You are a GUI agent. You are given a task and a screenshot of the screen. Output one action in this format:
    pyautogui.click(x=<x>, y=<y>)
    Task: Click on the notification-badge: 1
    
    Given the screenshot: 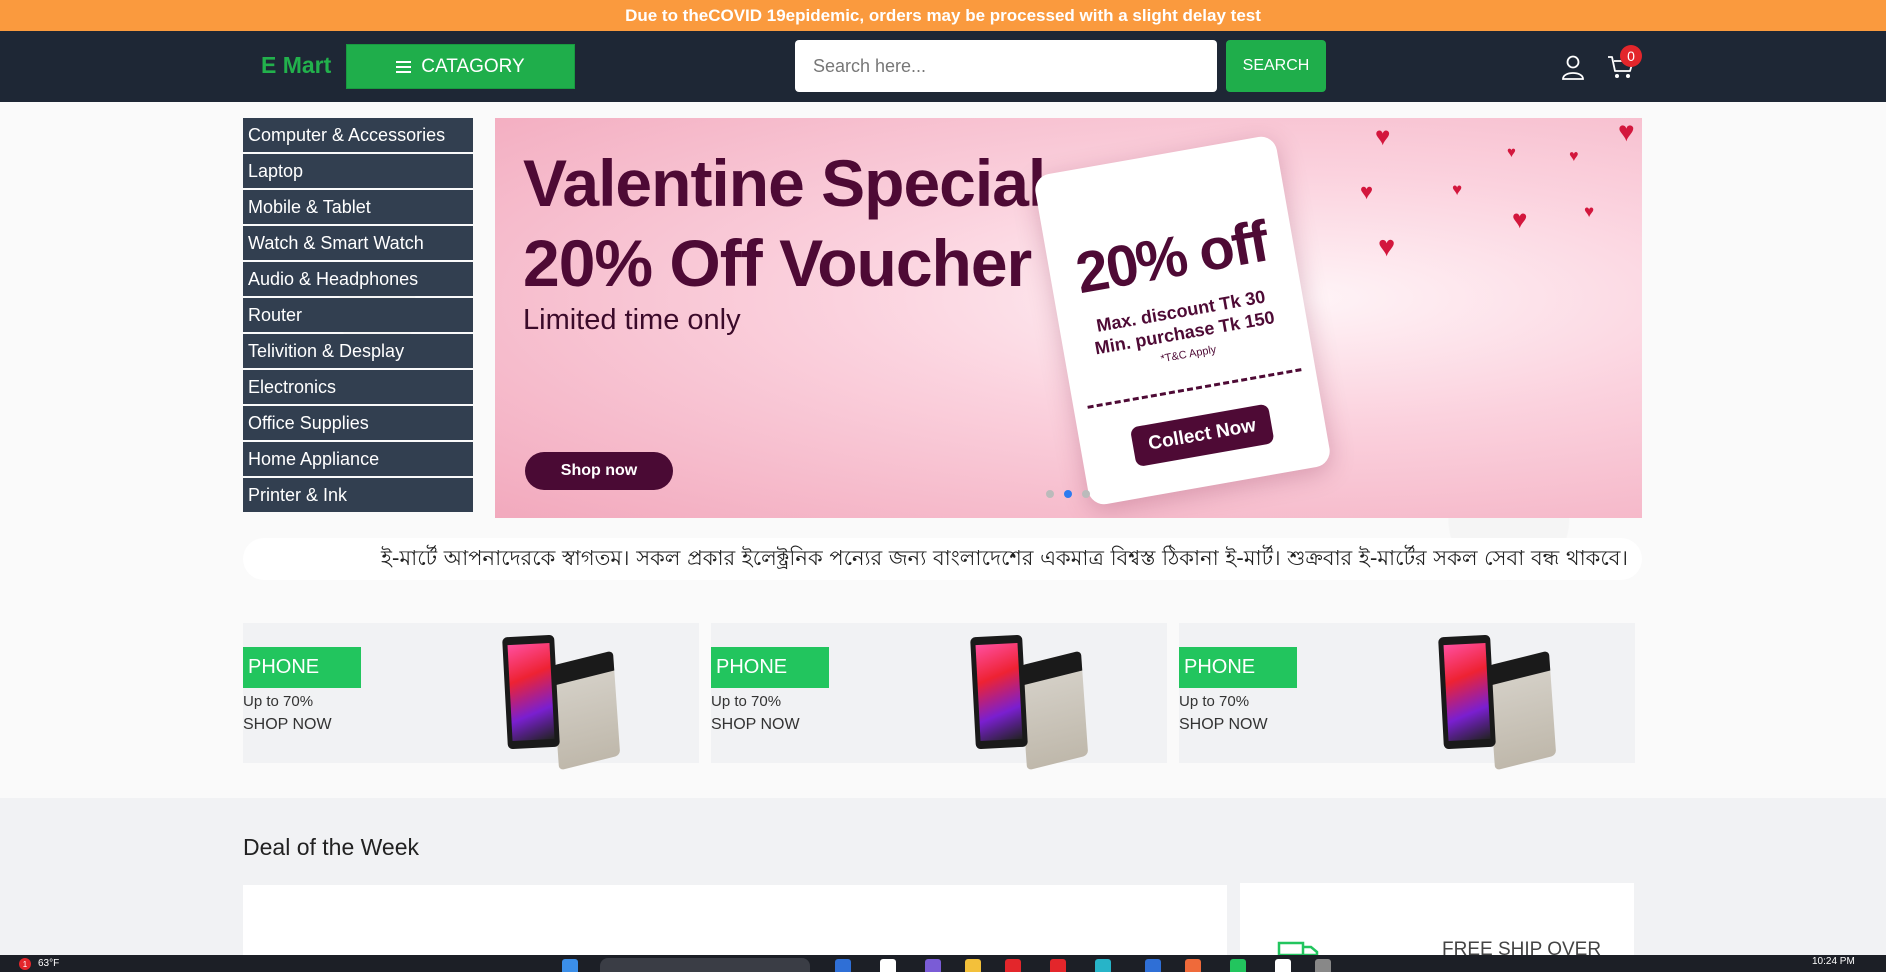 What is the action you would take?
    pyautogui.click(x=25, y=964)
    